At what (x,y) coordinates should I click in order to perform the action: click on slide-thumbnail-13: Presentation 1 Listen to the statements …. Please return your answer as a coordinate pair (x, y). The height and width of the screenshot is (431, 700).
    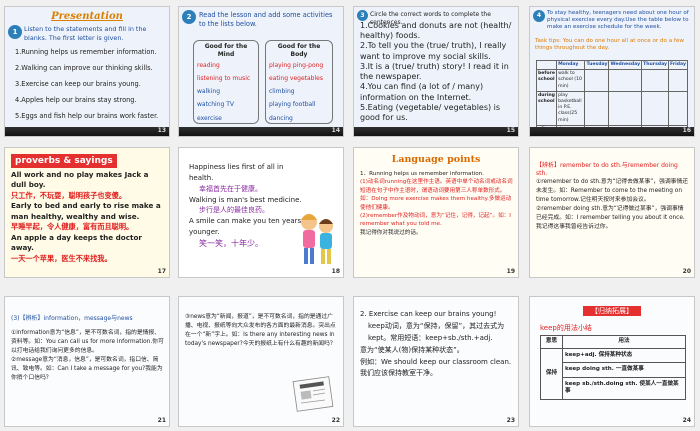
    Looking at the image, I should click on (87, 71).